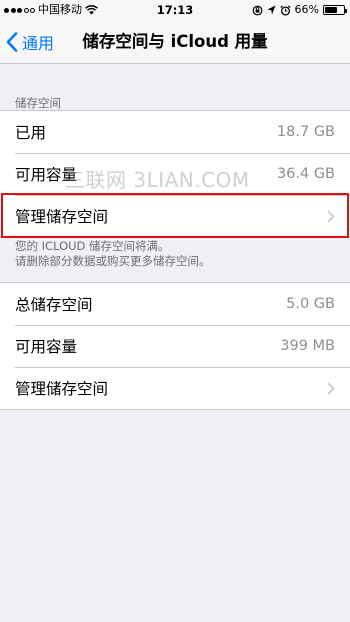 The image size is (350, 622). Describe the element at coordinates (331, 10) in the screenshot. I see `battery-fill` at that location.